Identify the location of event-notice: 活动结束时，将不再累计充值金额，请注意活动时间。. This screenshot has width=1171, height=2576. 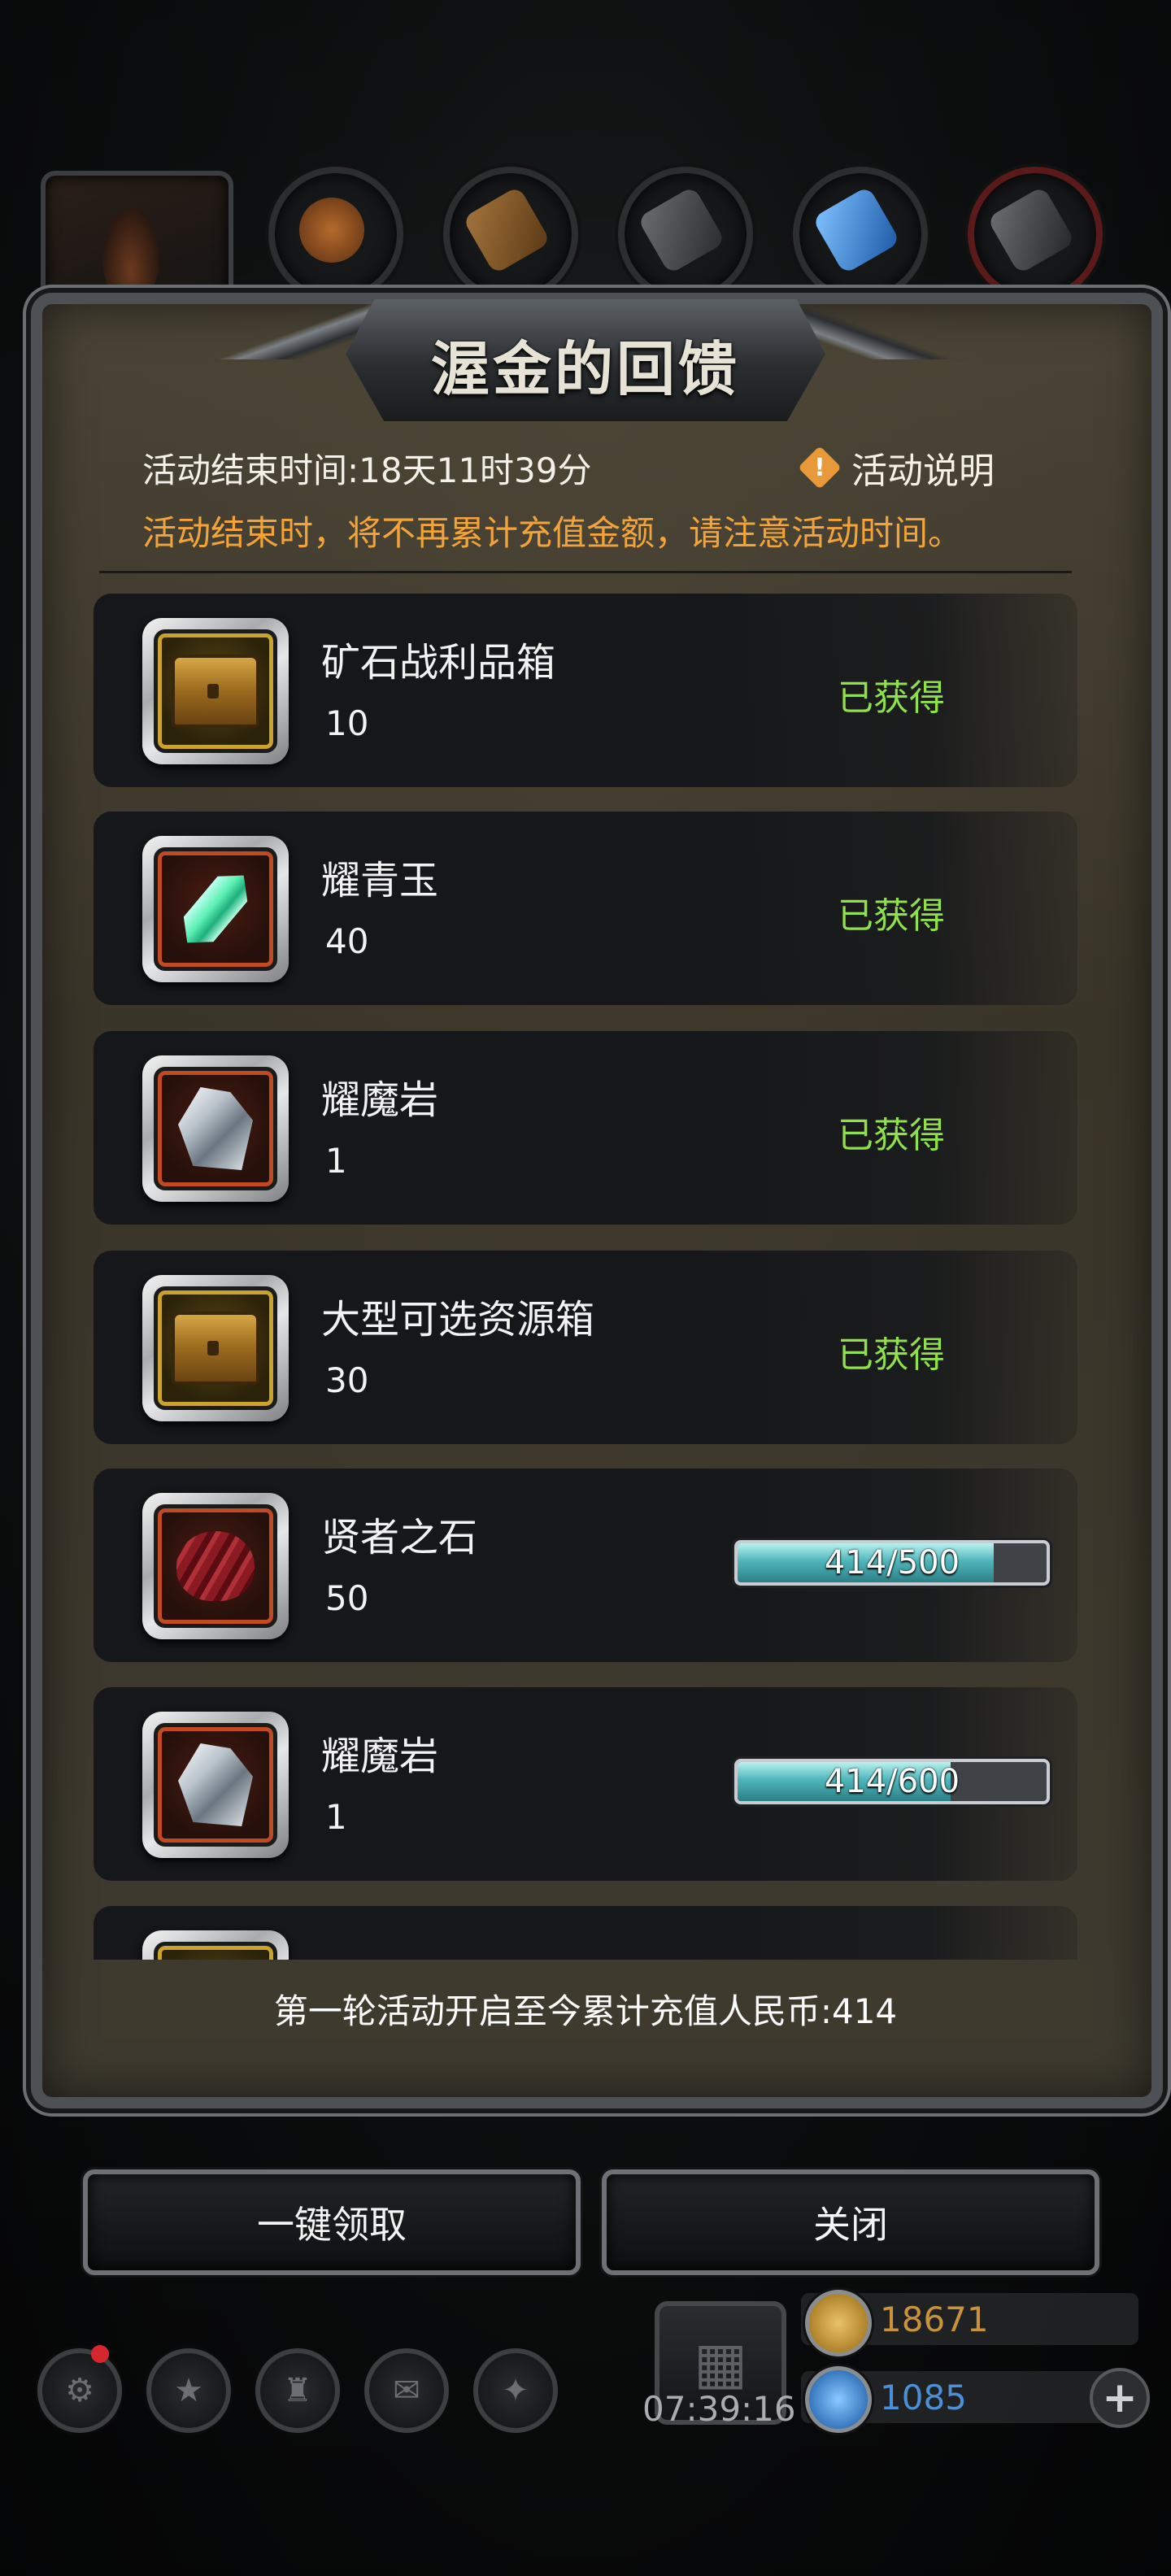
(552, 533).